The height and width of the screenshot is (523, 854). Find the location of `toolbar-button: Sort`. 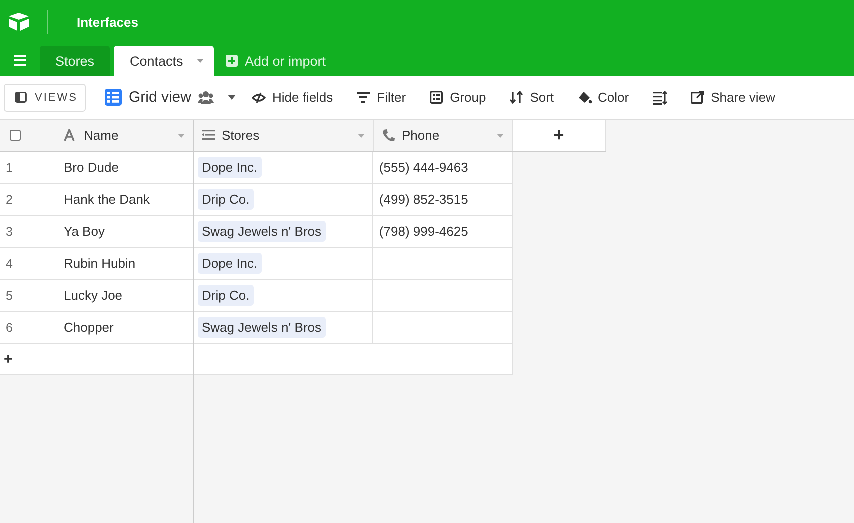

toolbar-button: Sort is located at coordinates (532, 98).